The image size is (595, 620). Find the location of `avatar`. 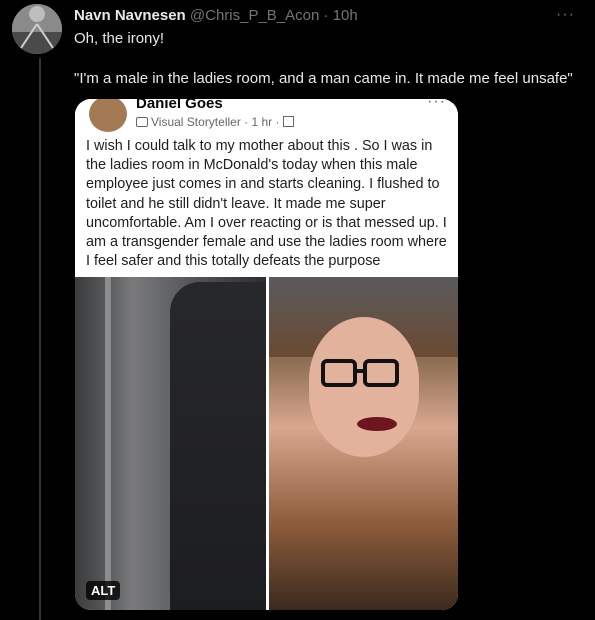

avatar is located at coordinates (37, 29).